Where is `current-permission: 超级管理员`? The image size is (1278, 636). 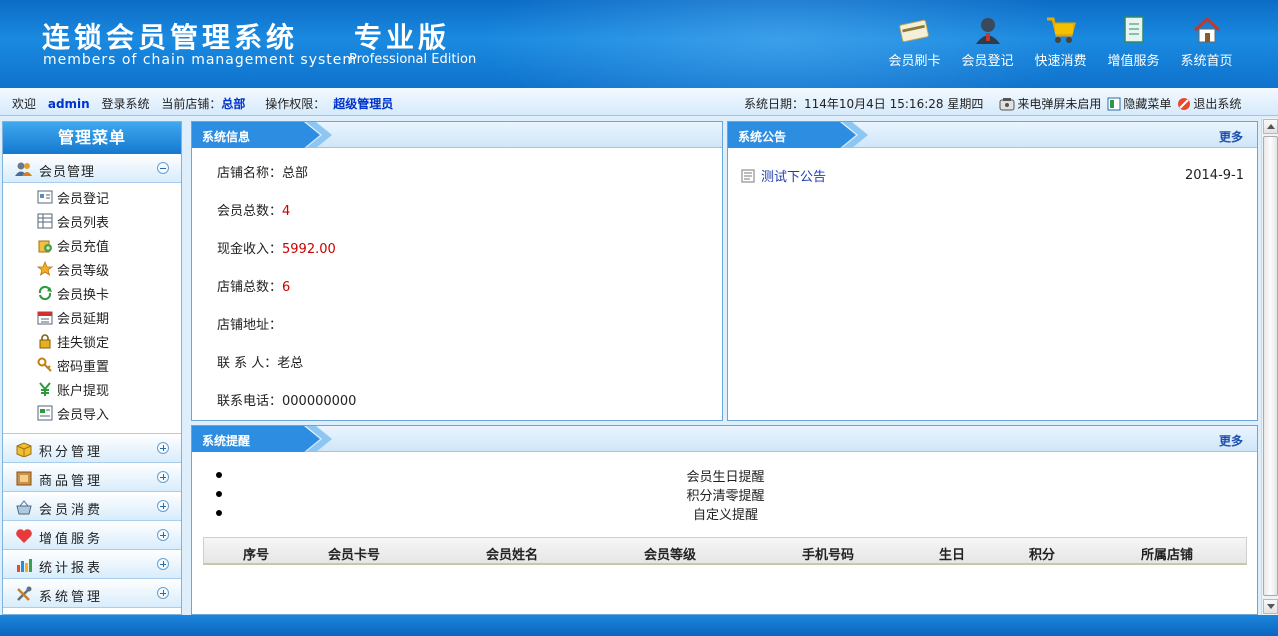
current-permission: 超级管理员 is located at coordinates (363, 104).